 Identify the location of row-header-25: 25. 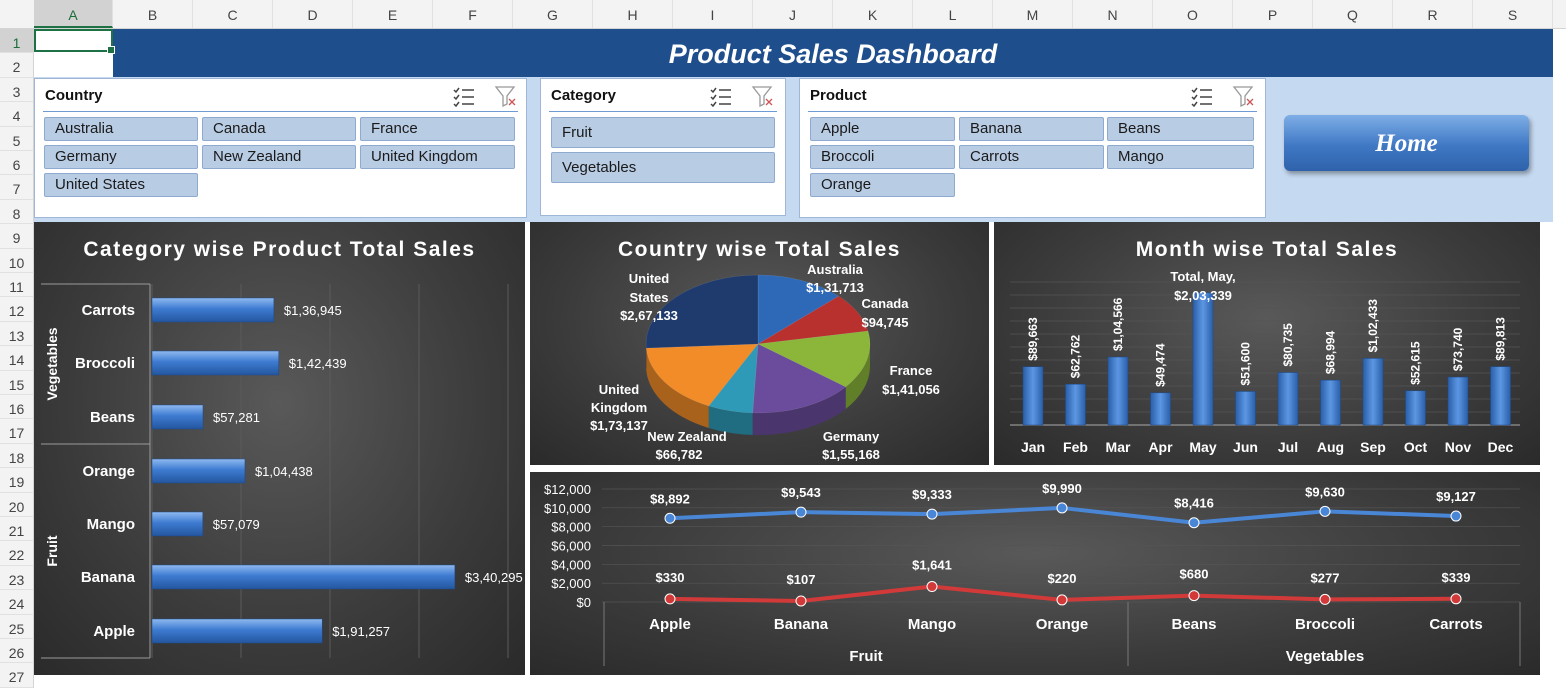
(17, 627).